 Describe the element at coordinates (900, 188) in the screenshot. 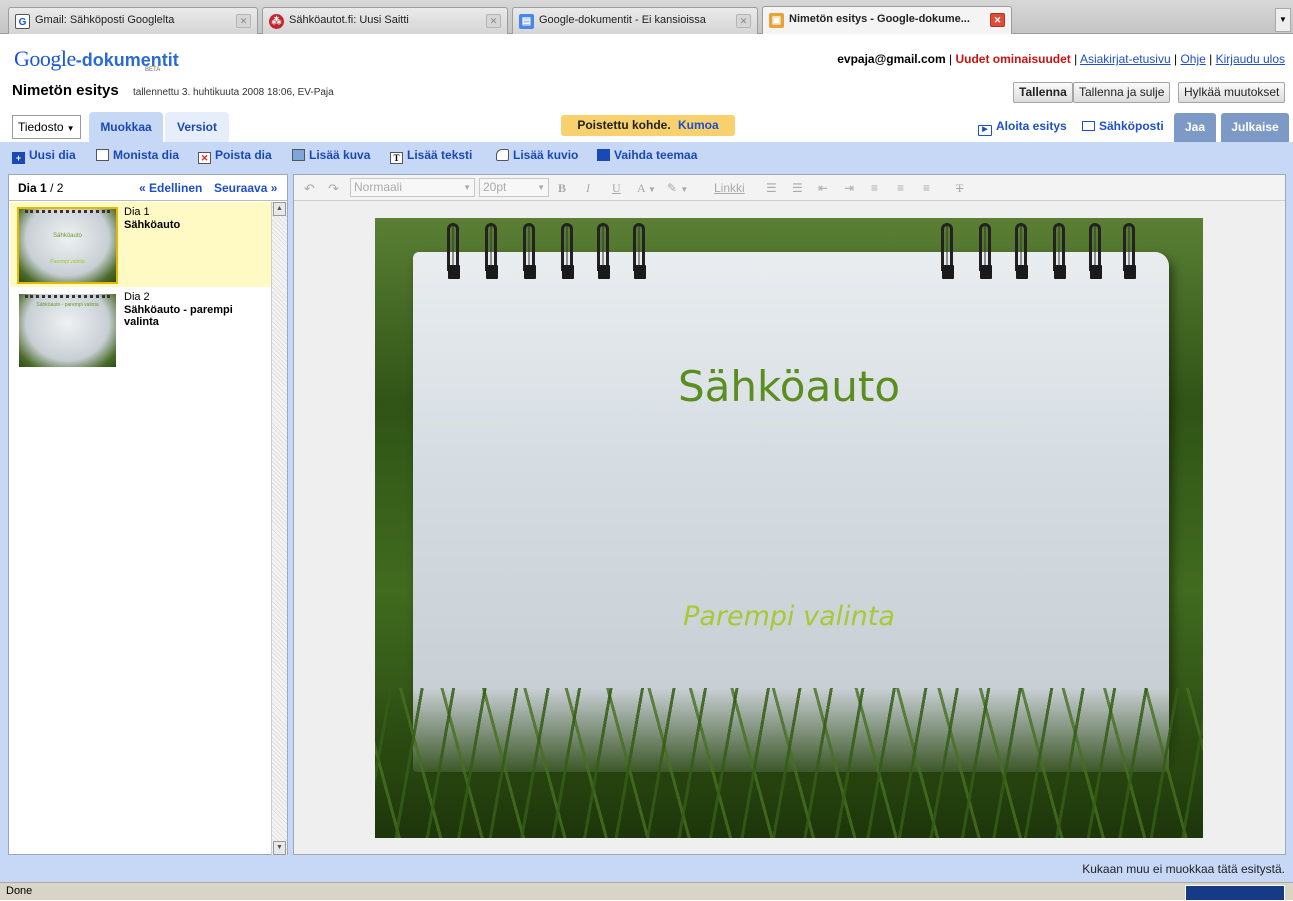

I see `align-center-icon: ≡` at that location.